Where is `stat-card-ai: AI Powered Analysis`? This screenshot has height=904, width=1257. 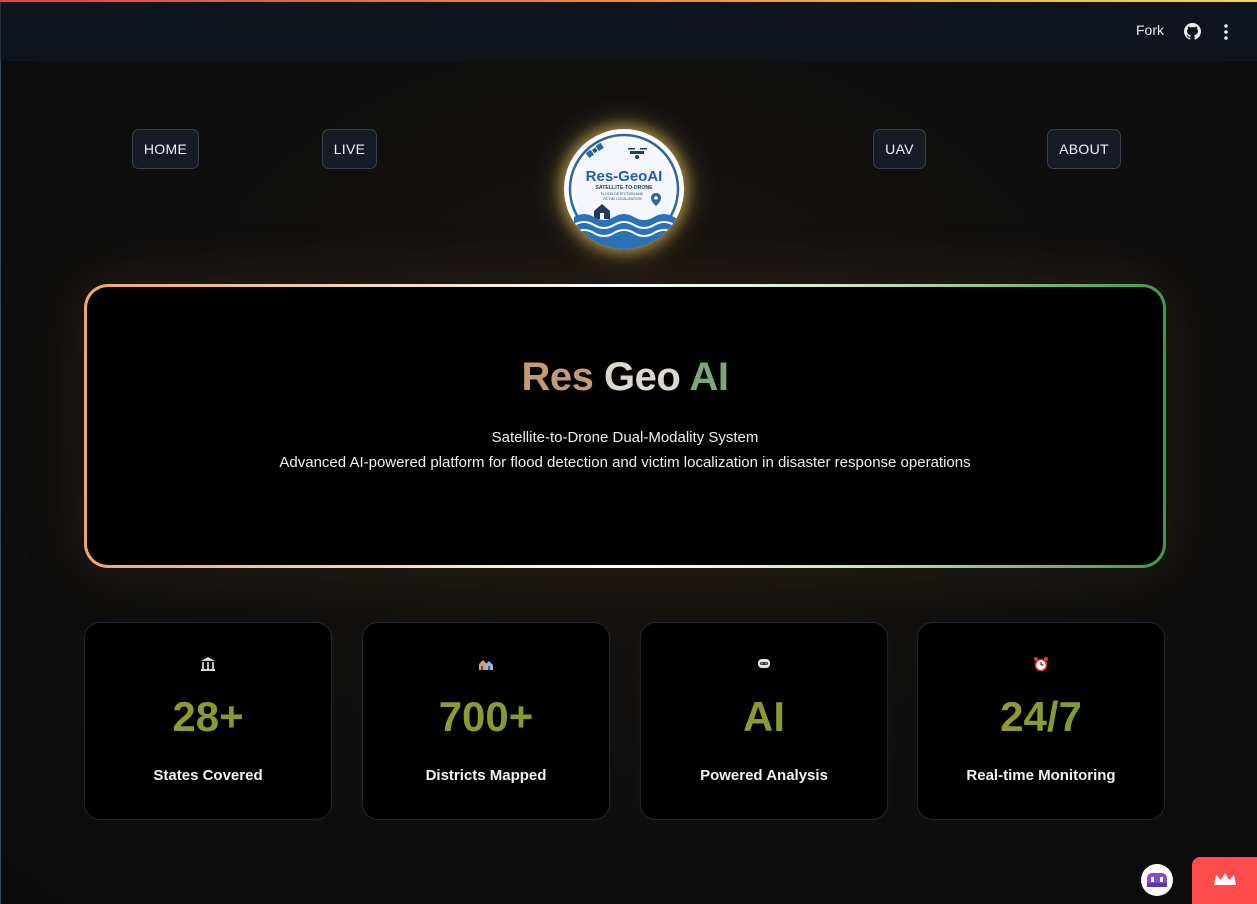
stat-card-ai: AI Powered Analysis is located at coordinates (764, 721).